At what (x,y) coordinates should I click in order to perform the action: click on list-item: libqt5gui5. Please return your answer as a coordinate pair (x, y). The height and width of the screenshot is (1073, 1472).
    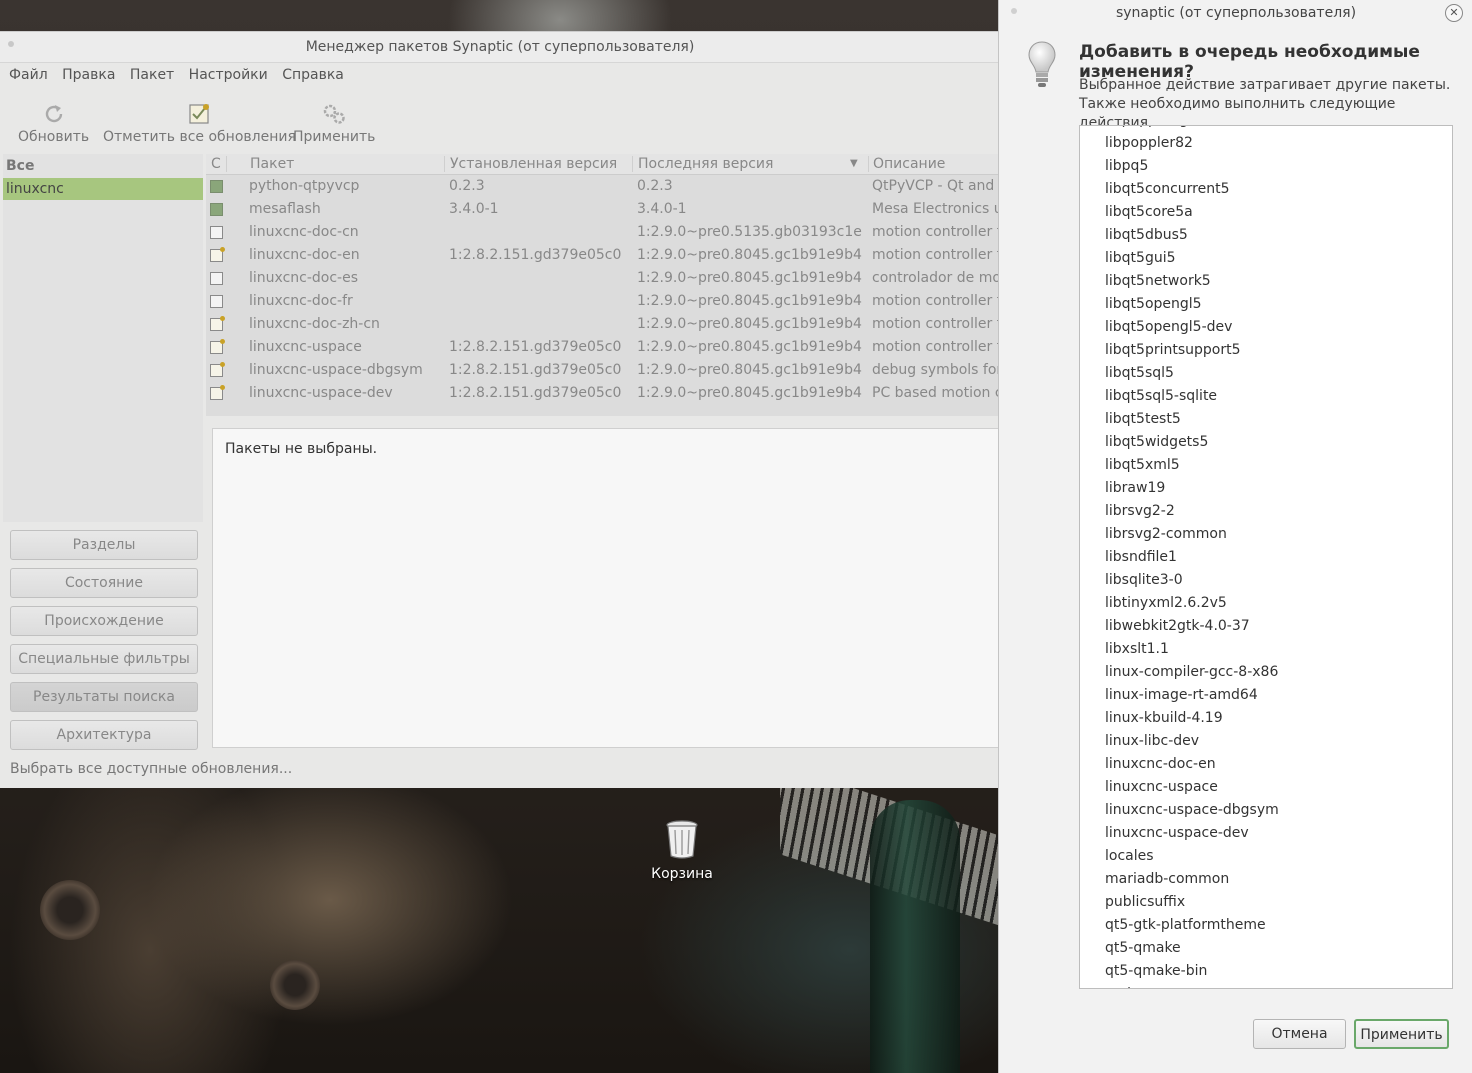
    Looking at the image, I should click on (1266, 258).